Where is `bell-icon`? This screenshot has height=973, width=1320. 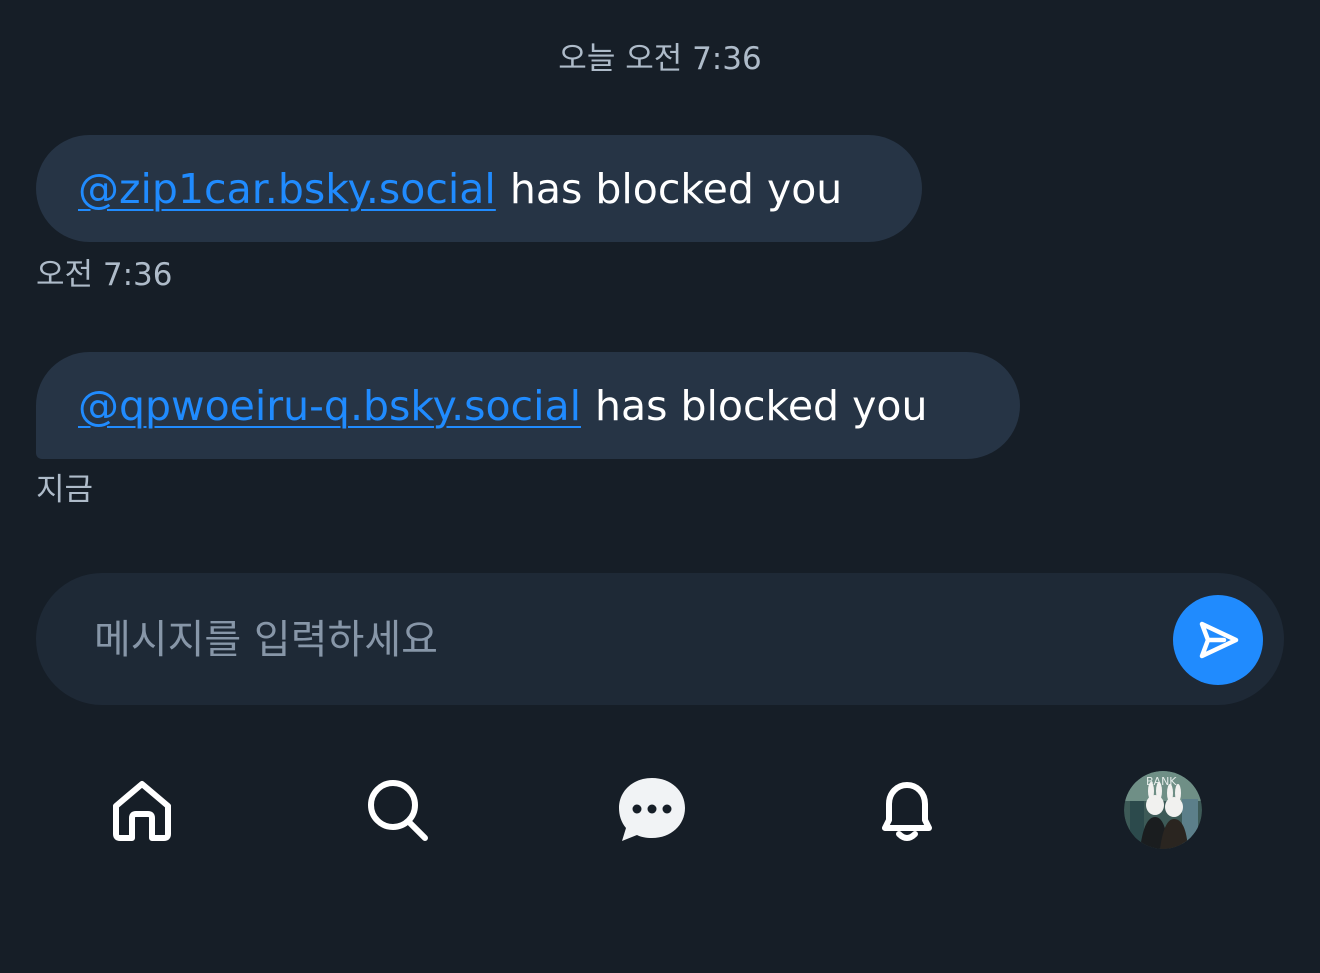 bell-icon is located at coordinates (907, 811).